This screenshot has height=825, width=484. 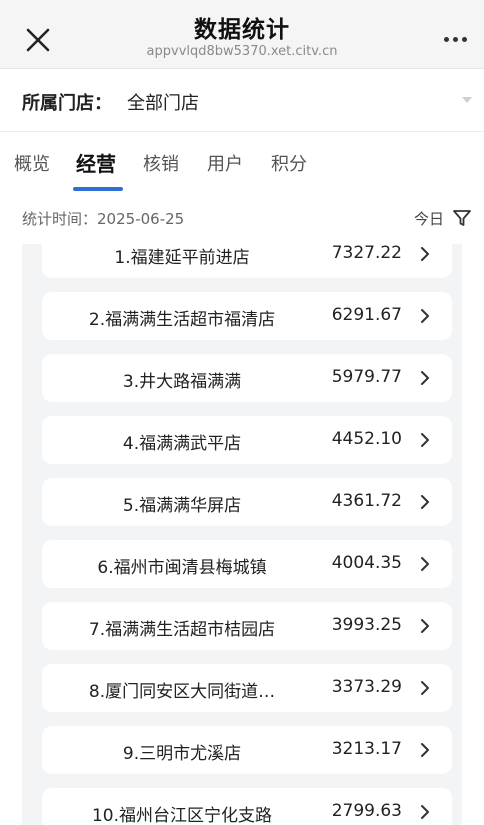 I want to click on tab-users: 用户, so click(x=225, y=163).